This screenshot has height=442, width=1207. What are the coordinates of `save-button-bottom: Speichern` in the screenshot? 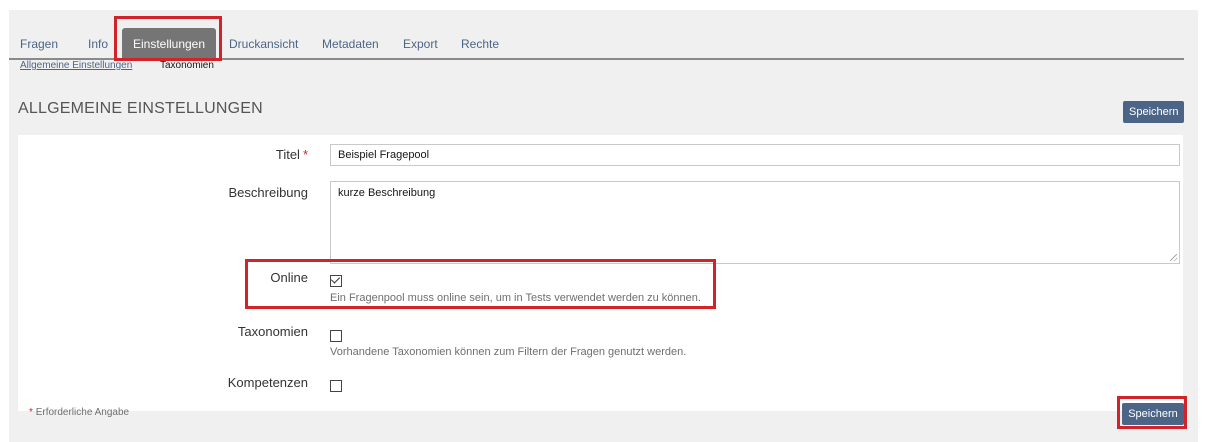 It's located at (1153, 414).